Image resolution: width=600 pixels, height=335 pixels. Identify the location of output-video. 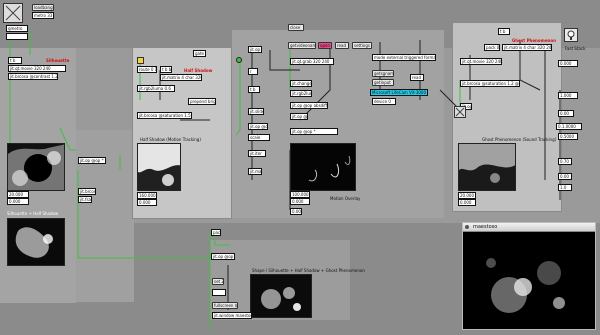
(529, 281).